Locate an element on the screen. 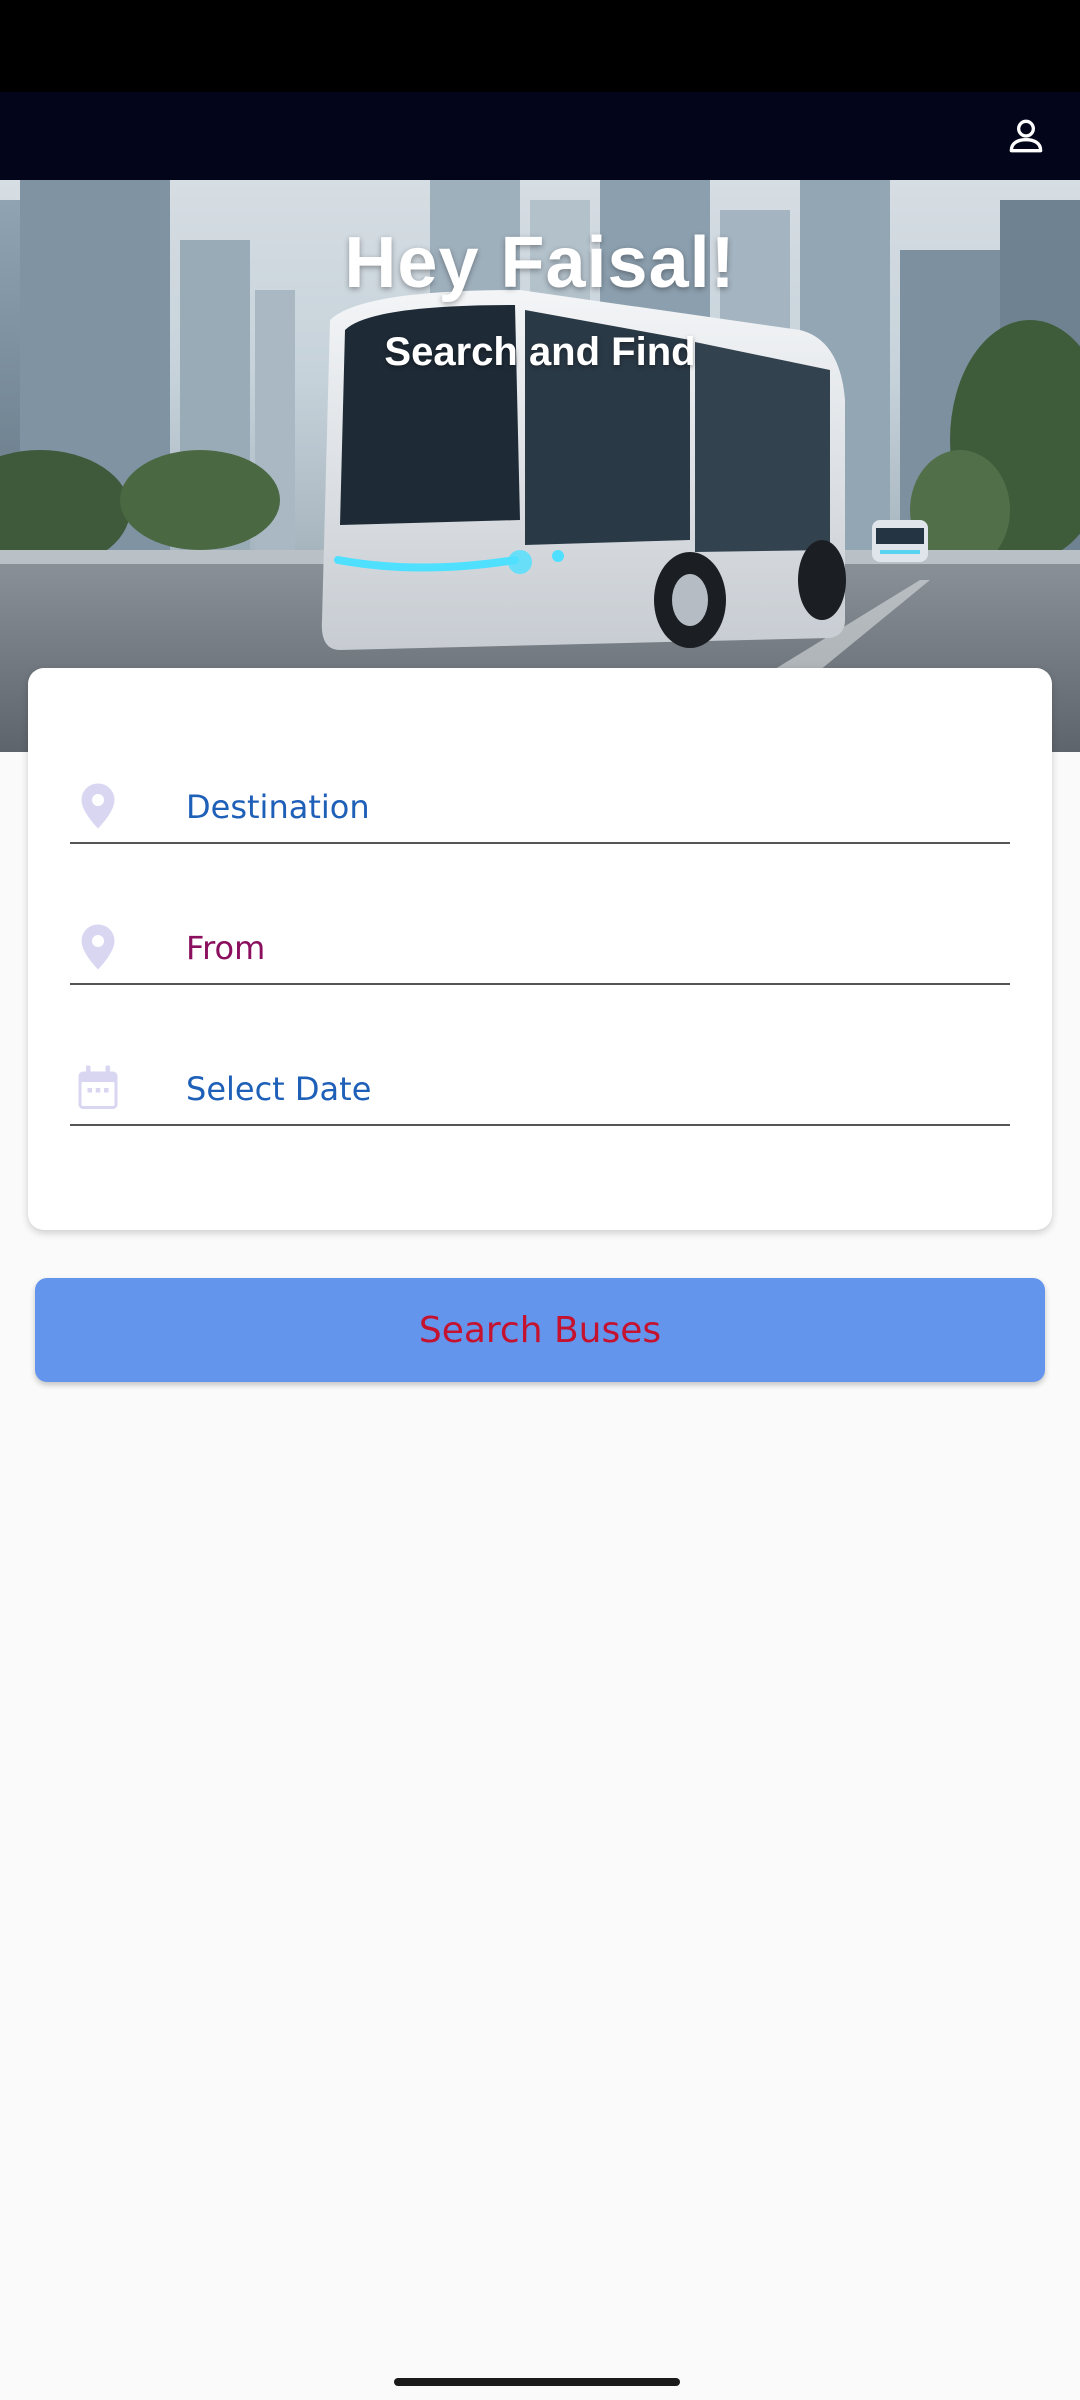 This screenshot has width=1080, height=2400. person-outline-icon is located at coordinates (1026, 136).